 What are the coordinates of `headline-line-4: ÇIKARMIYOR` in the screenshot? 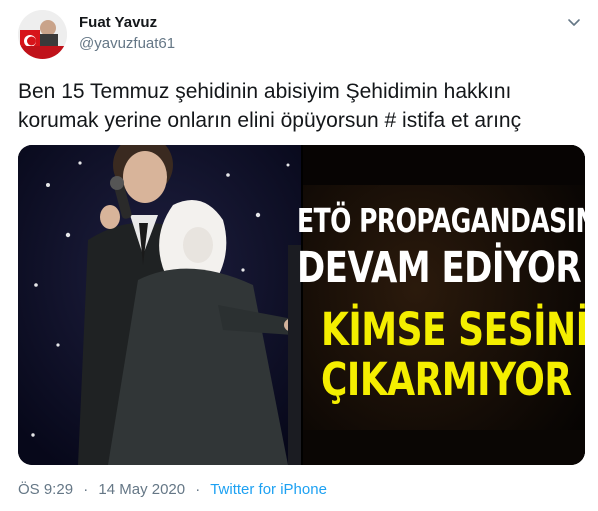 It's located at (446, 381).